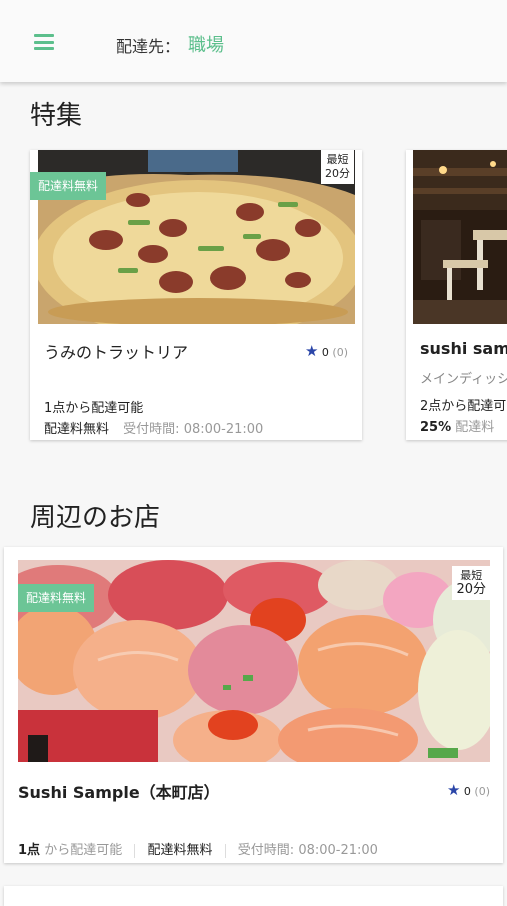 Image resolution: width=507 pixels, height=906 pixels. Describe the element at coordinates (95, 518) in the screenshot. I see `nearby-section-title: 周辺のお店` at that location.